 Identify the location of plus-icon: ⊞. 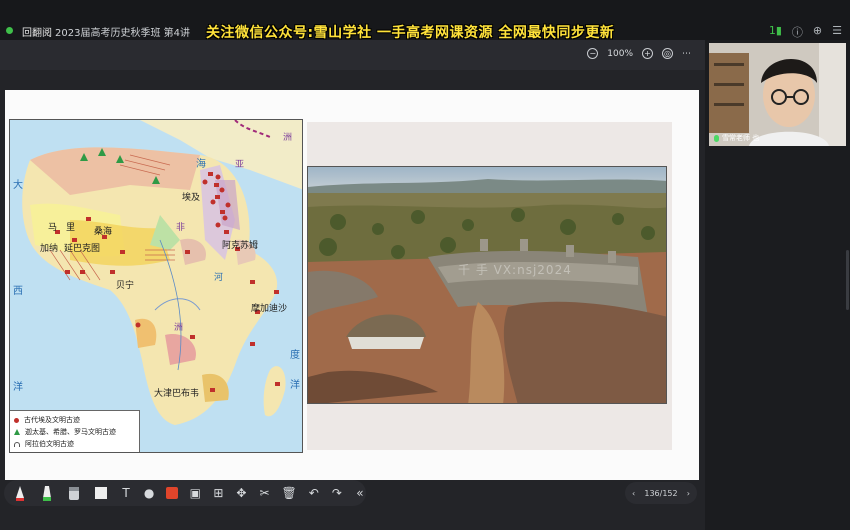
(218, 493).